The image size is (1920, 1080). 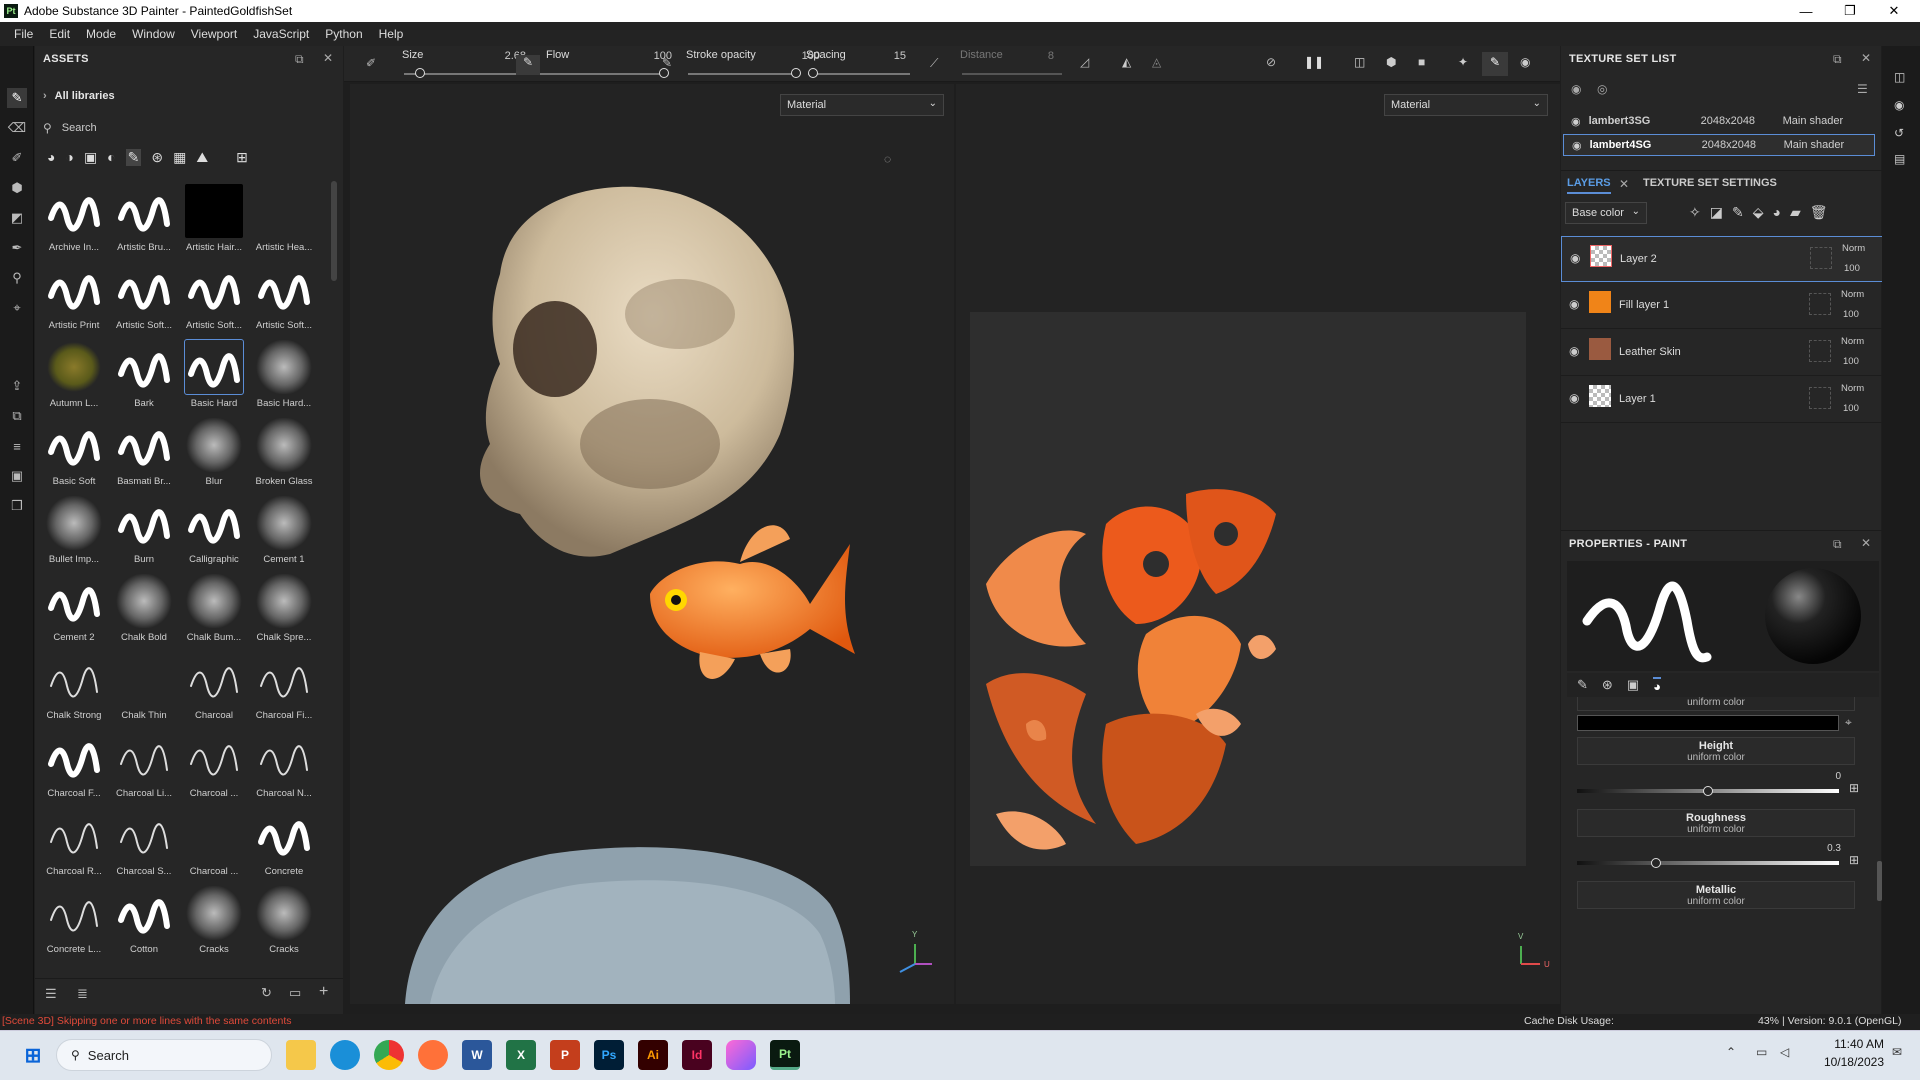 I want to click on brush-item: Bark, so click(x=144, y=375).